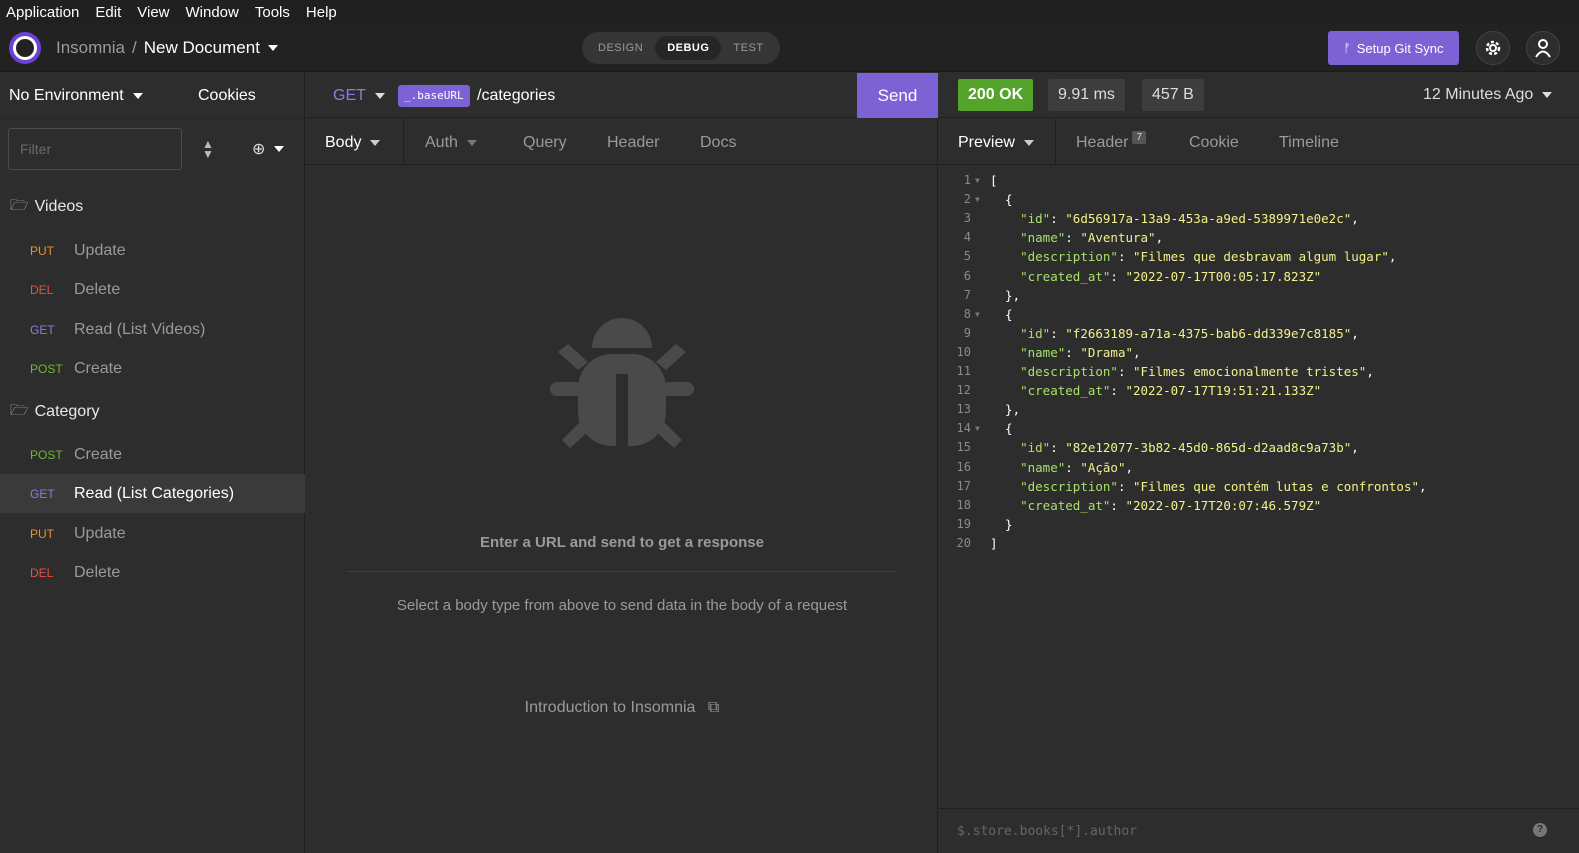  I want to click on folder-videos: 🗁 Videos, so click(46, 207).